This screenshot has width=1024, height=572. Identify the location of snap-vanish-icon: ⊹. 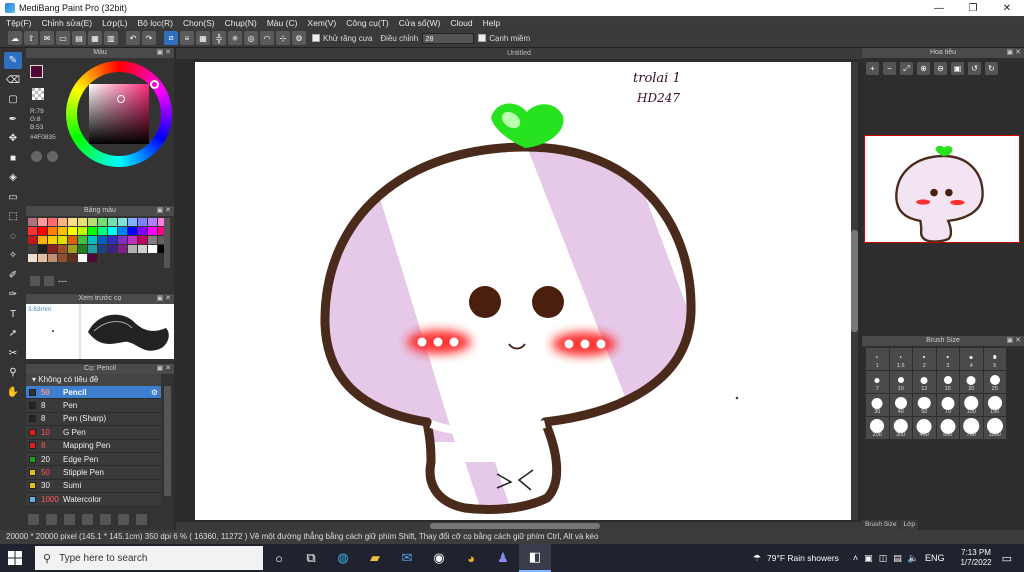
(283, 38).